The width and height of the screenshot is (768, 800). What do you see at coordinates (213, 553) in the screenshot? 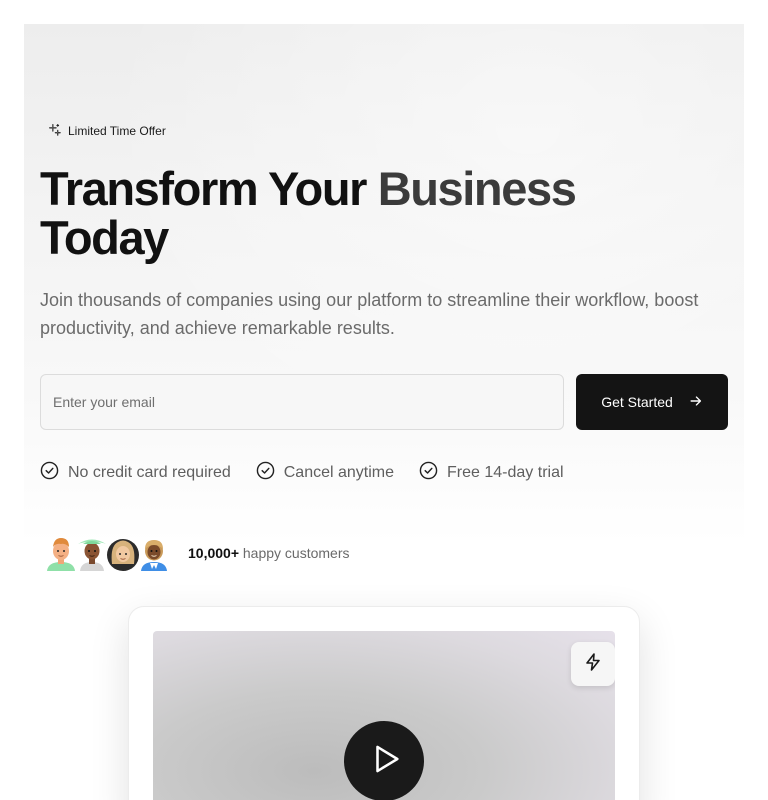
I see `customer-count: 10,000+` at bounding box center [213, 553].